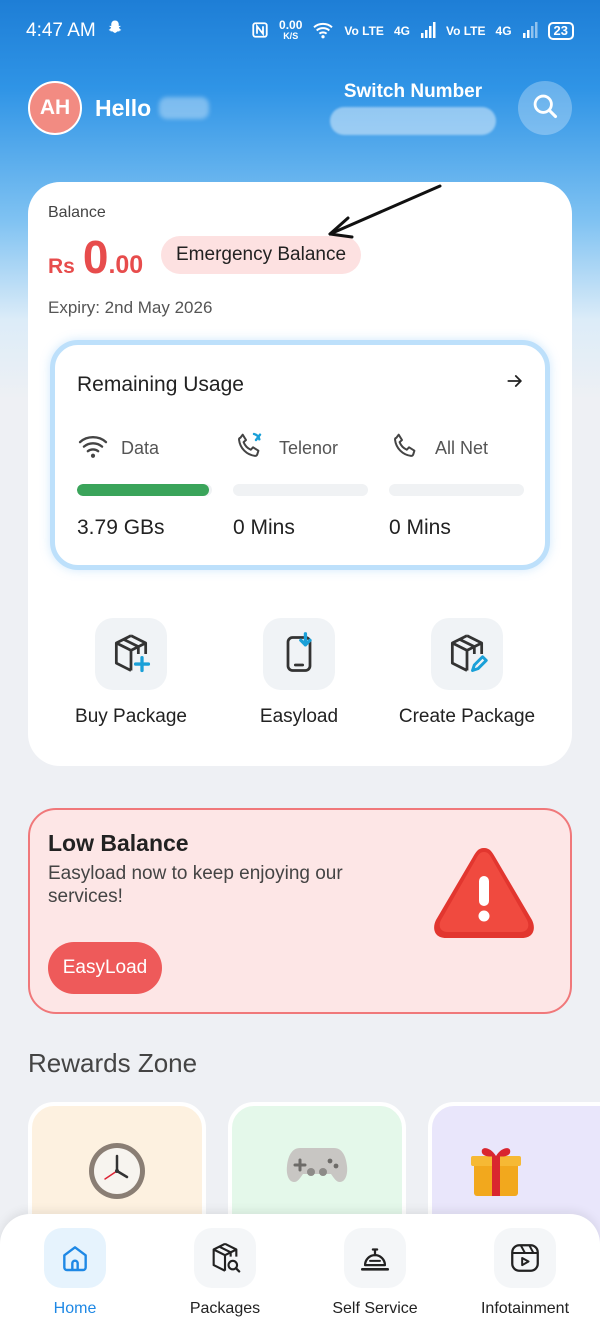  I want to click on nav-item-packages: Packages, so click(225, 1273).